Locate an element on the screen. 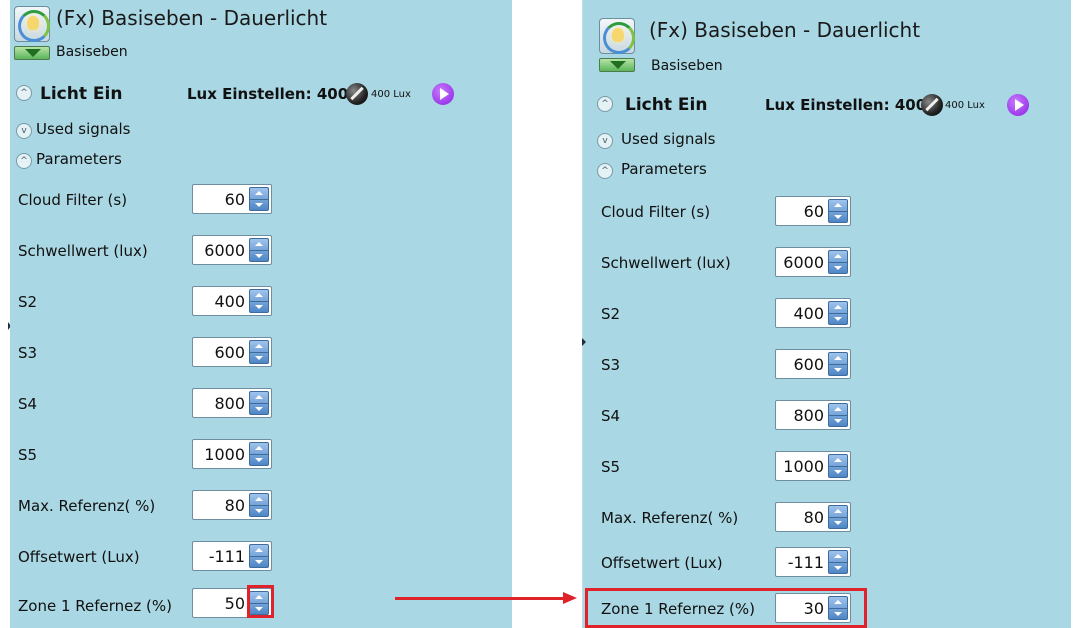 The width and height of the screenshot is (1076, 628). page-title: (Fx) Basiseben - Dauerlicht is located at coordinates (785, 30).